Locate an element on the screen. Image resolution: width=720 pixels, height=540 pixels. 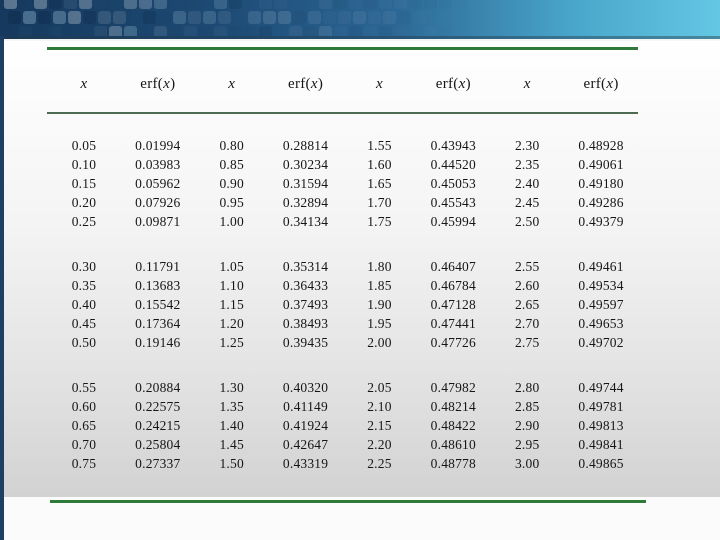
table-cell: 1.85 is located at coordinates (379, 285).